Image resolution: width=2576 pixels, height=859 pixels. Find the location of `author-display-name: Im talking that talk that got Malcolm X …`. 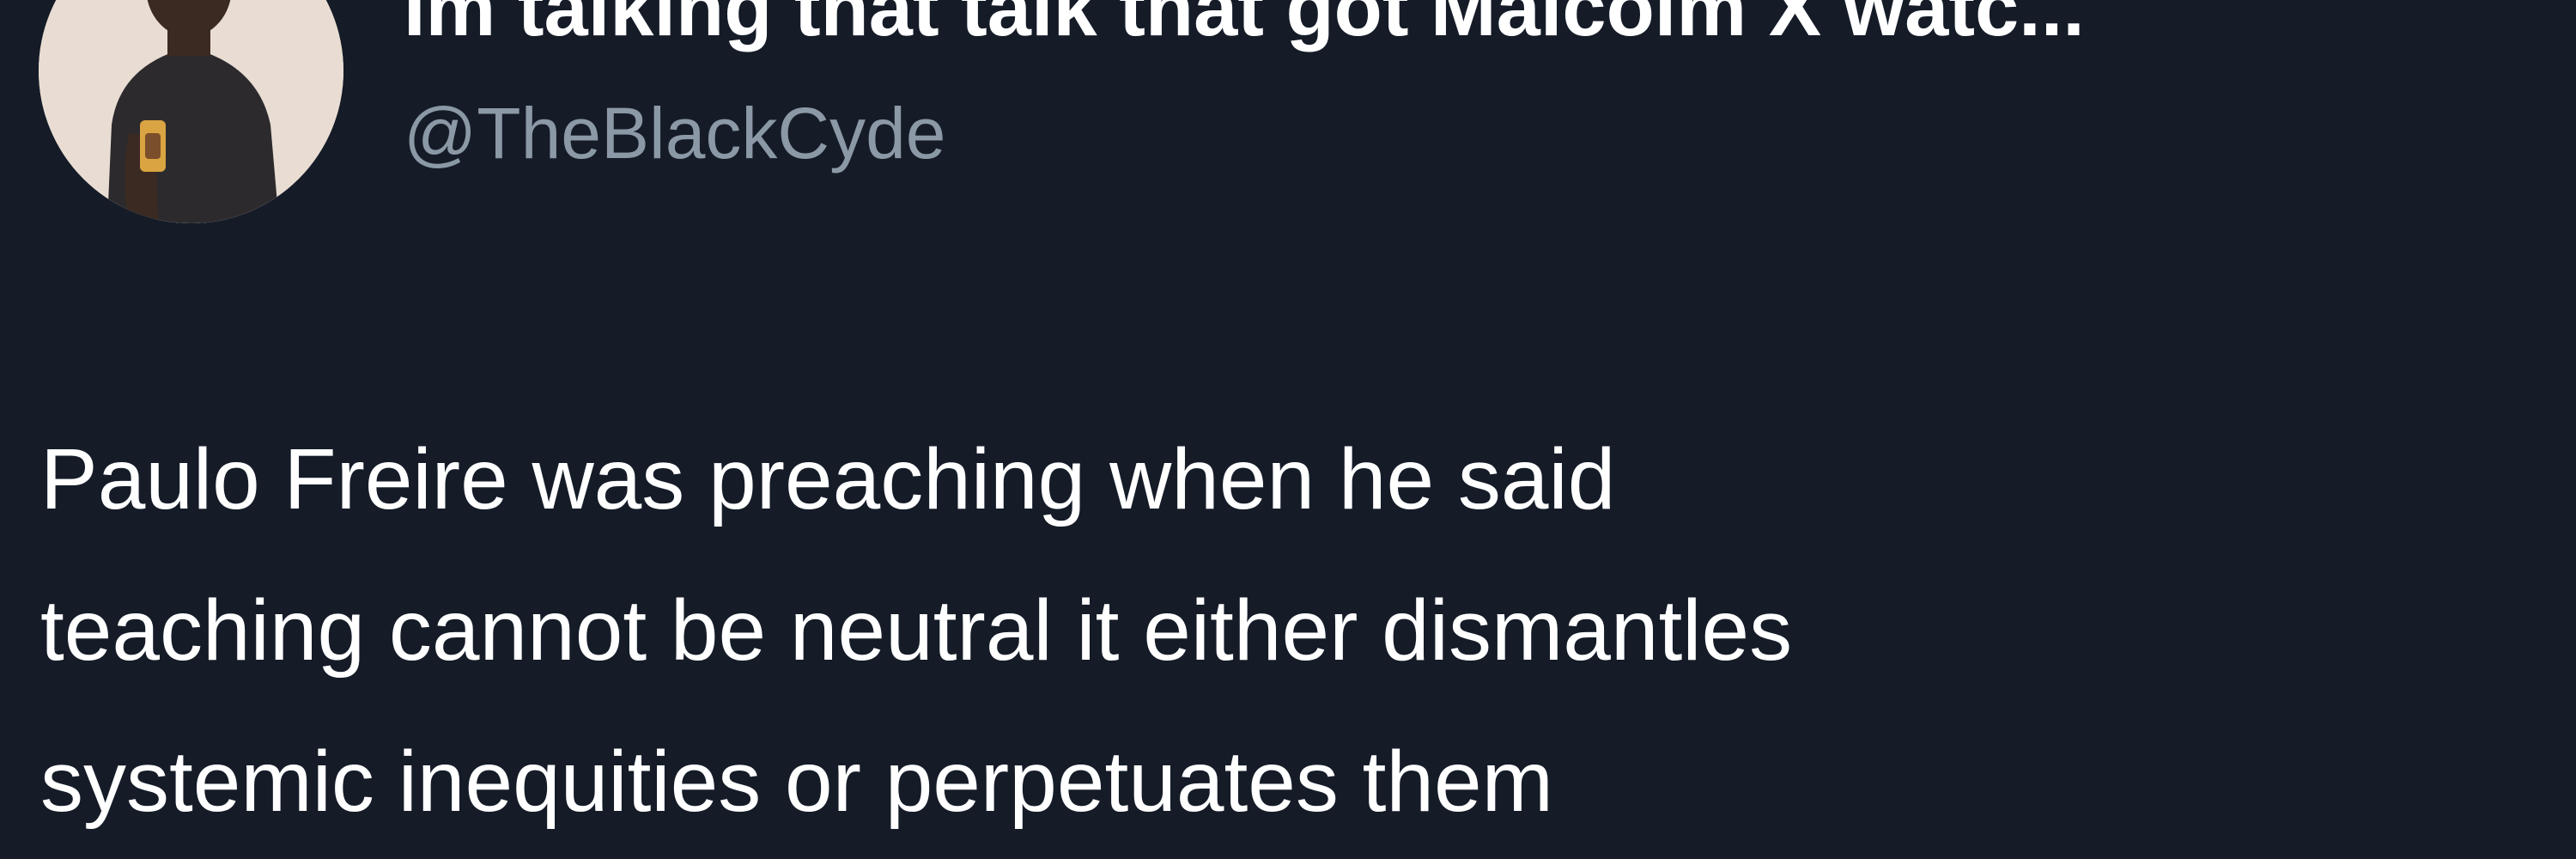

author-display-name: Im talking that talk that got Malcolm X … is located at coordinates (1244, 26).